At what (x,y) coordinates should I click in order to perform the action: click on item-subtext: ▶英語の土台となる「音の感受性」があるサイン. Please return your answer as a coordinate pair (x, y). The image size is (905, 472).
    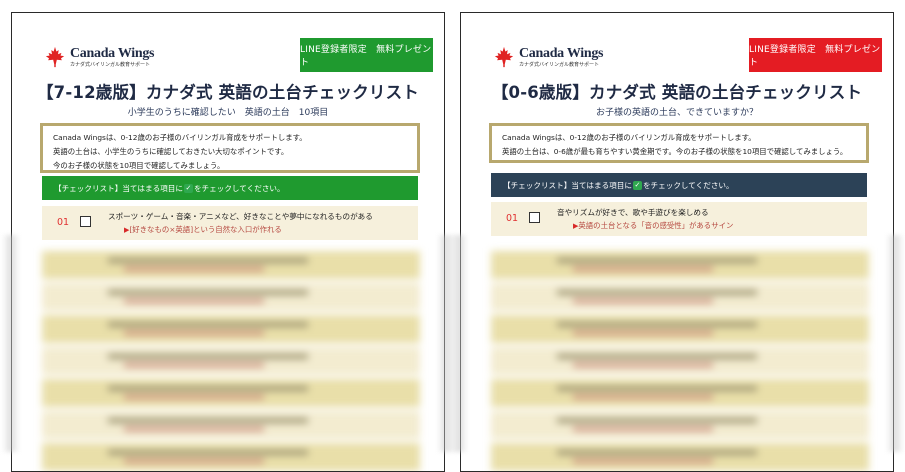
    Looking at the image, I should click on (653, 225).